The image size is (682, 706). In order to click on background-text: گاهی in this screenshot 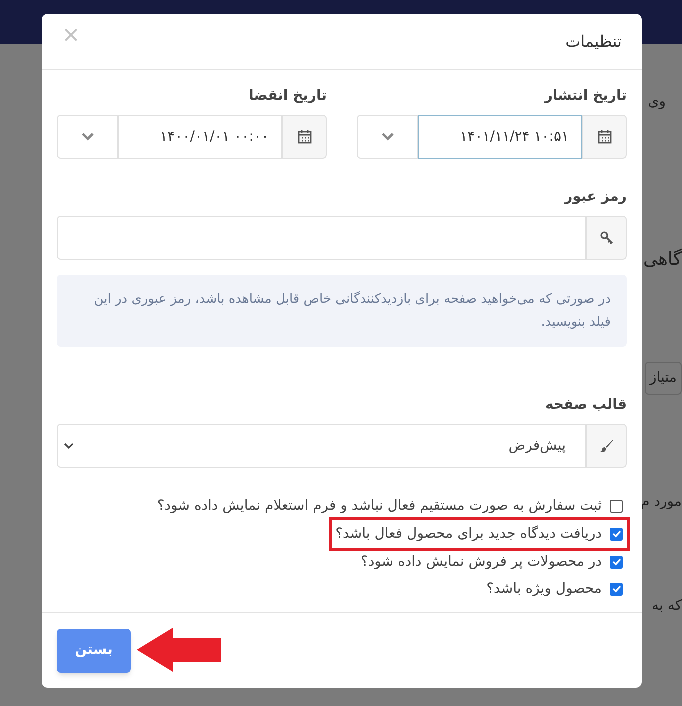, I will do `click(662, 260)`.